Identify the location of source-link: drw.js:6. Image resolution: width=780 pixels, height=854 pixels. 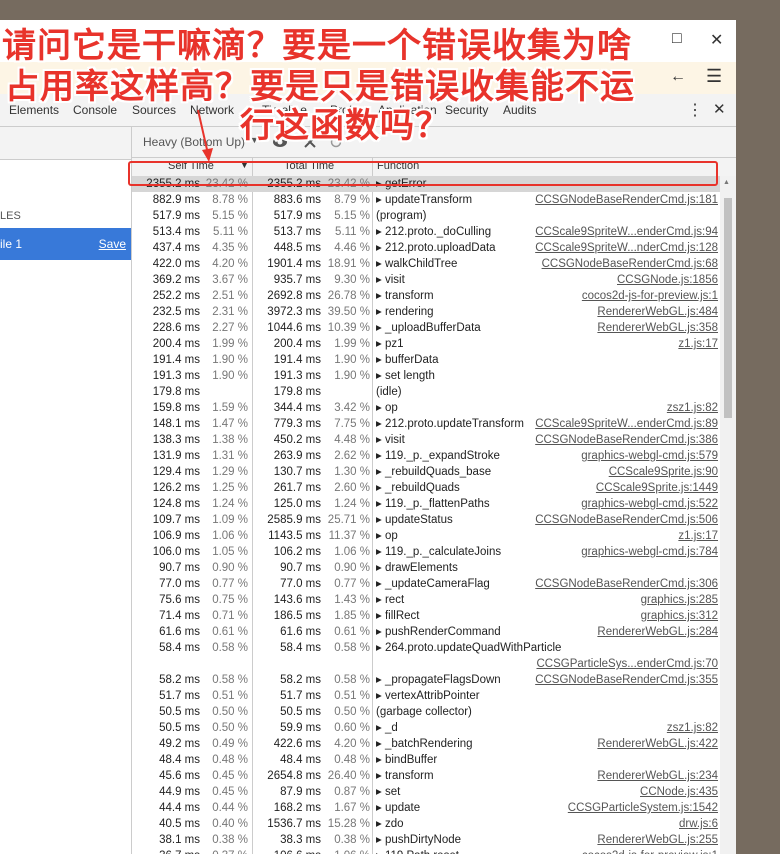
(698, 824).